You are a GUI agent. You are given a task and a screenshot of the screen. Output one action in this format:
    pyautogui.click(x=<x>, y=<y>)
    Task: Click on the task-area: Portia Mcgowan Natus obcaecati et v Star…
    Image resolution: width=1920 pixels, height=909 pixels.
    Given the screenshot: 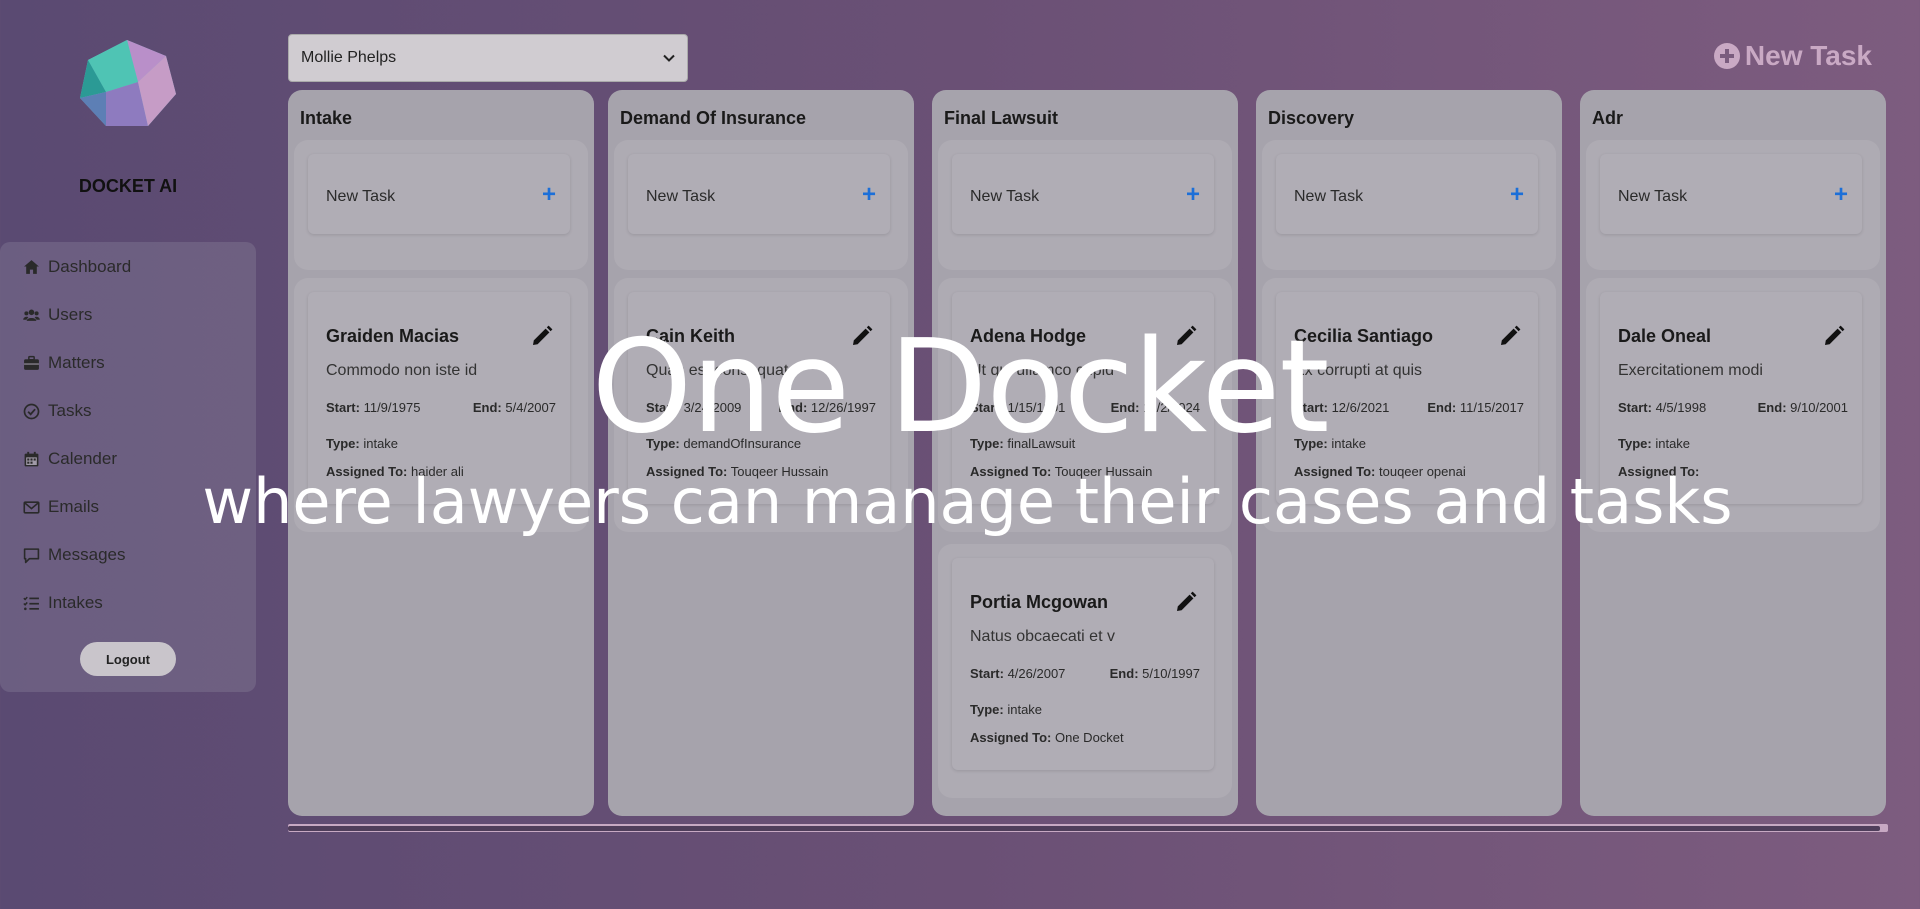 What is the action you would take?
    pyautogui.click(x=1085, y=671)
    